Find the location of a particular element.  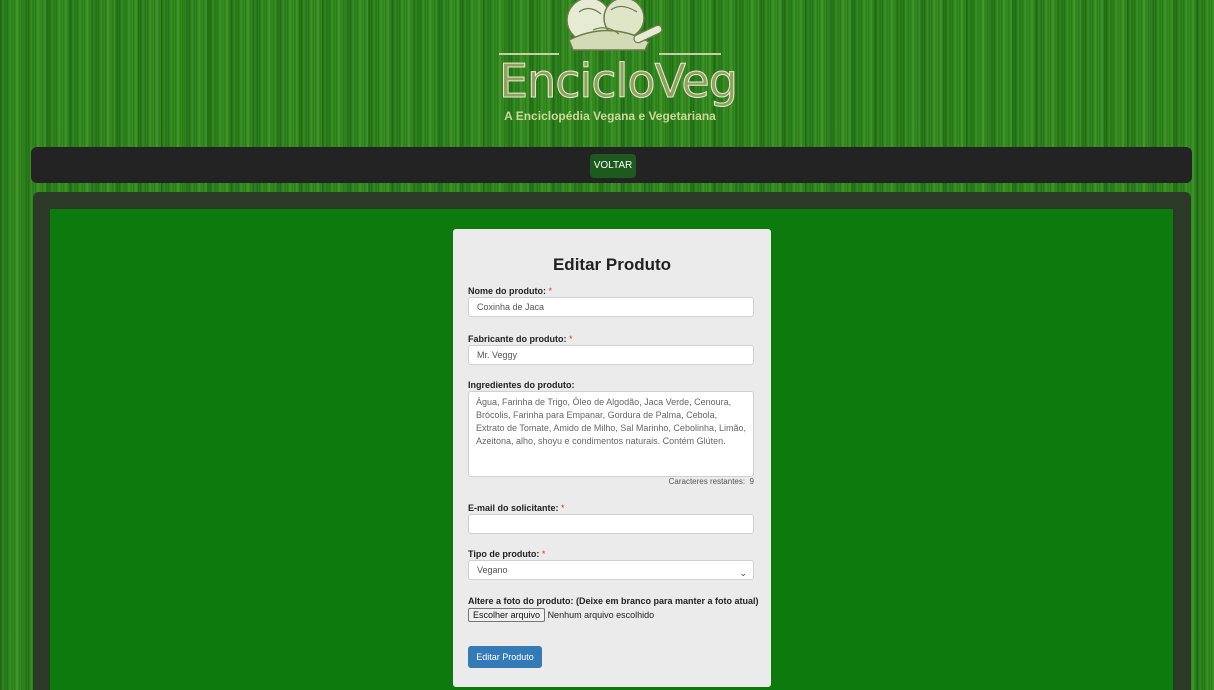

product-maker-label: Fabricante do produto: * is located at coordinates (520, 339).